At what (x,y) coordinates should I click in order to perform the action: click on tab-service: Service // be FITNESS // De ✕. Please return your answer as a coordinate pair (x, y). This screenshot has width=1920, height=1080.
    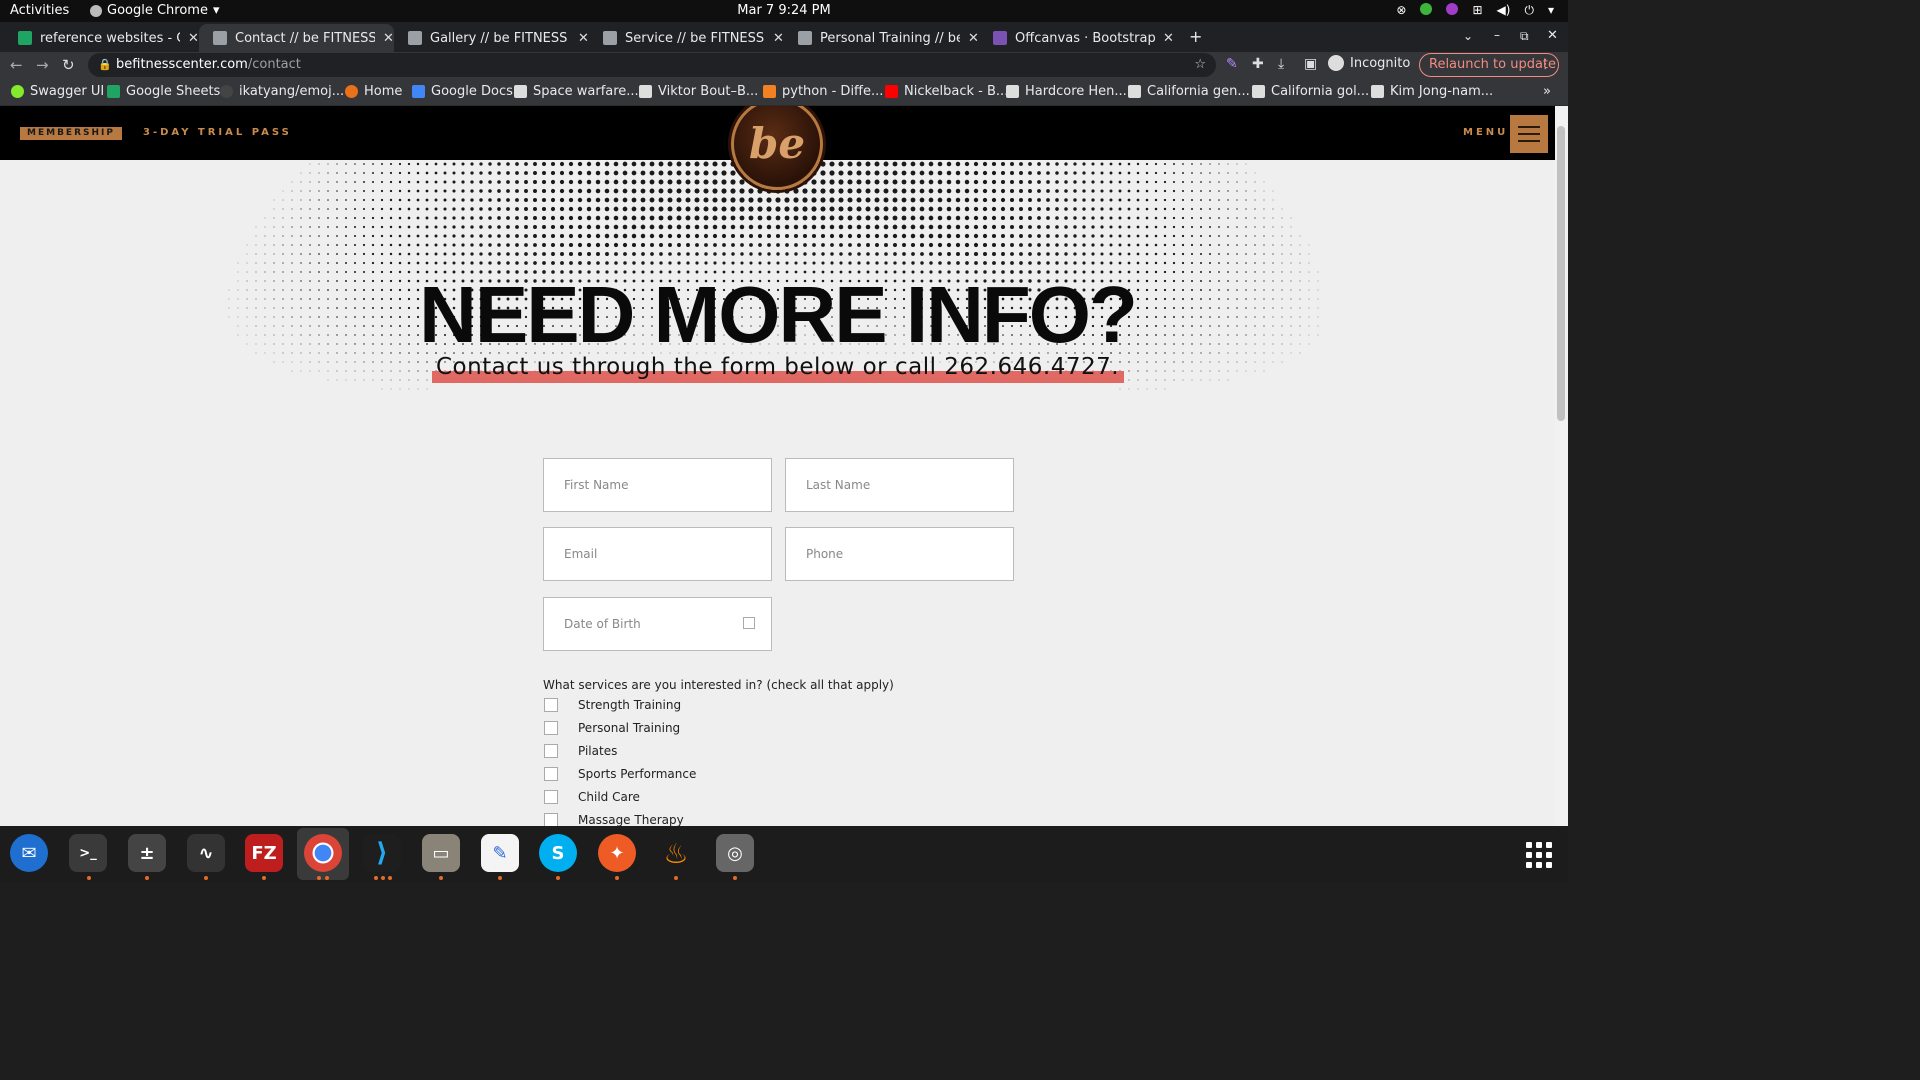
    Looking at the image, I should click on (686, 38).